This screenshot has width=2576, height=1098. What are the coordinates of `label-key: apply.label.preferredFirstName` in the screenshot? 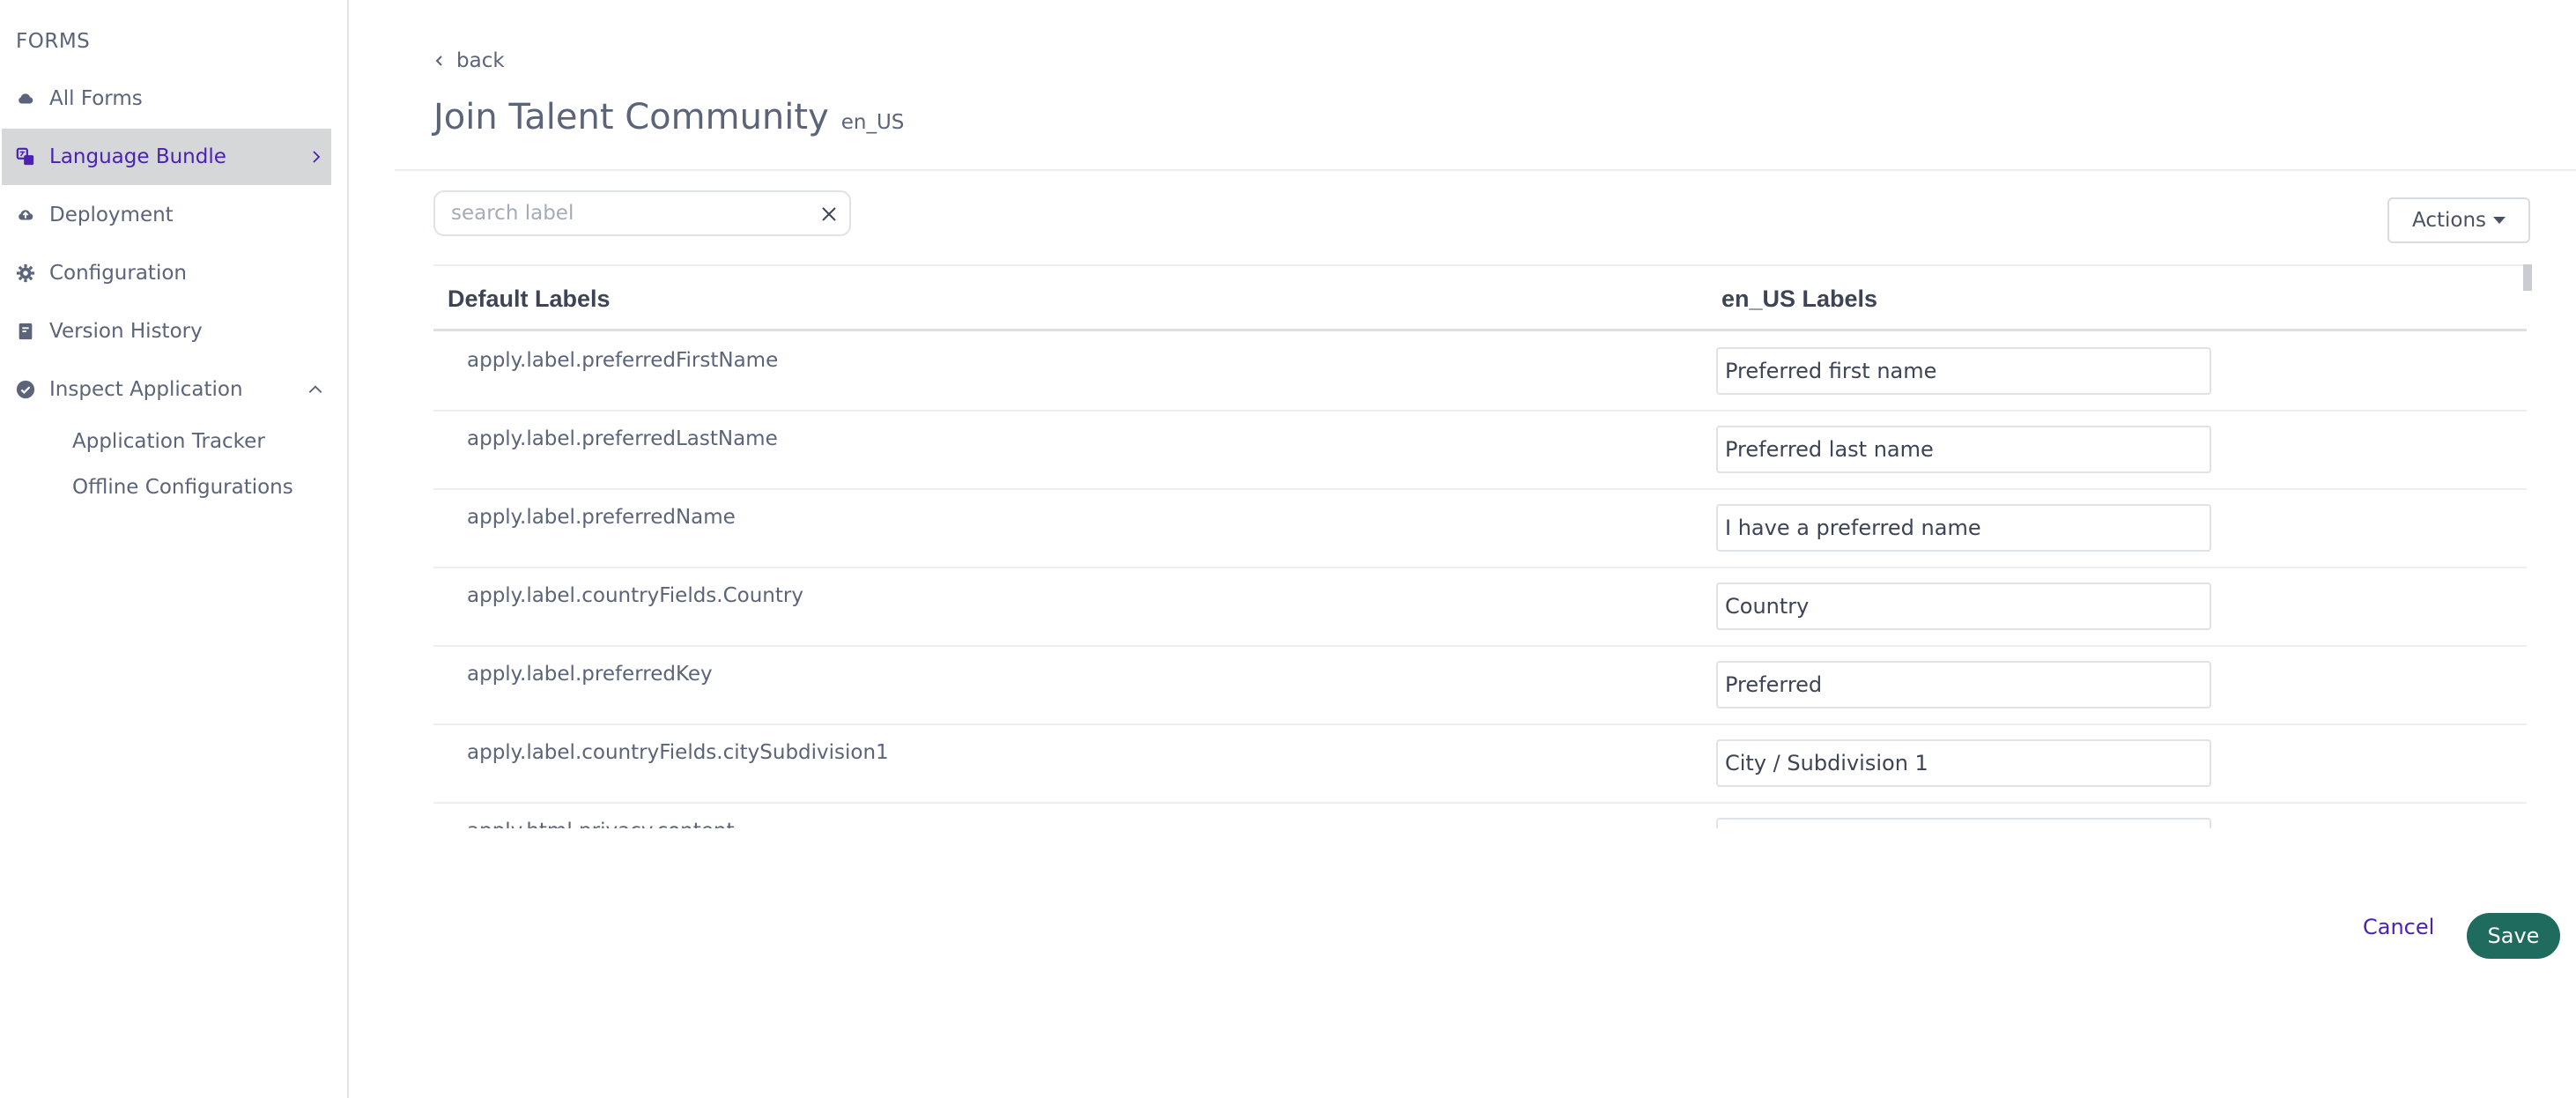 It's located at (623, 360).